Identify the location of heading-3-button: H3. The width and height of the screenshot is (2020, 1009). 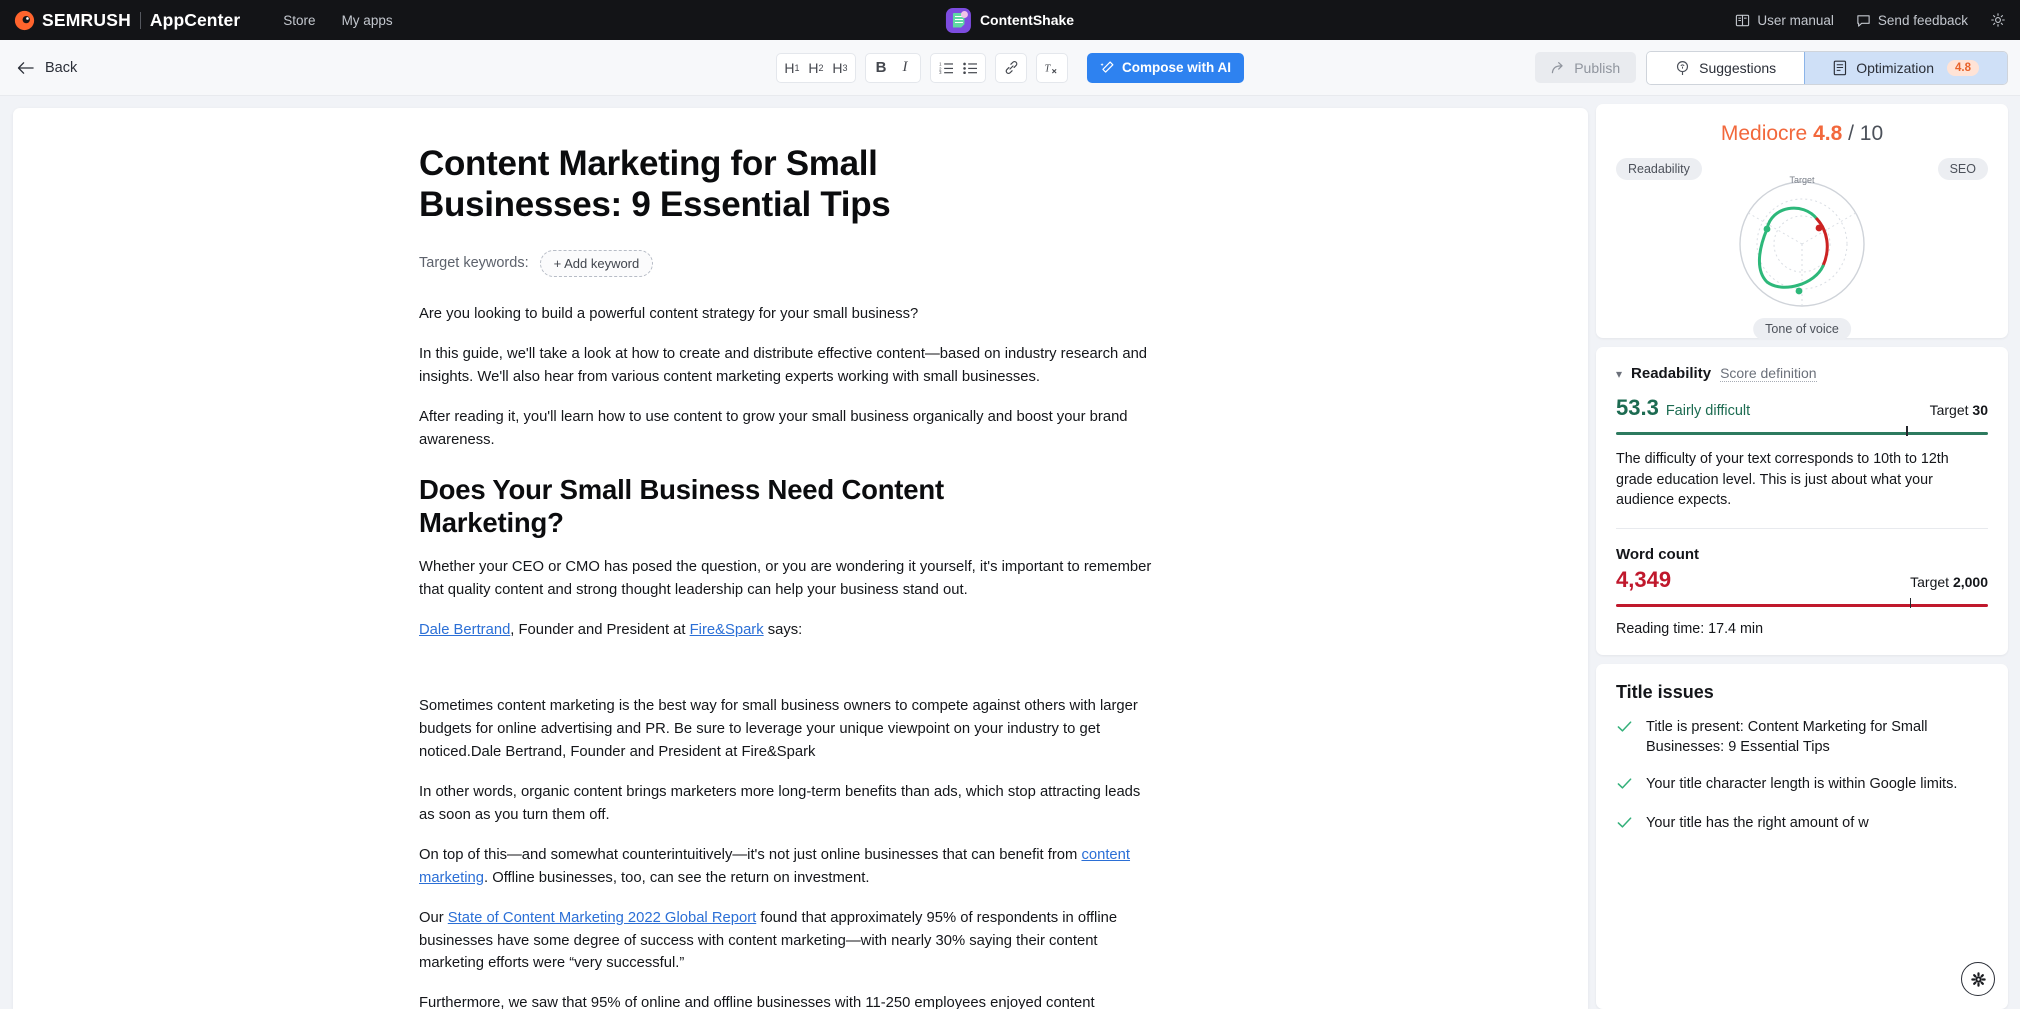
(840, 67).